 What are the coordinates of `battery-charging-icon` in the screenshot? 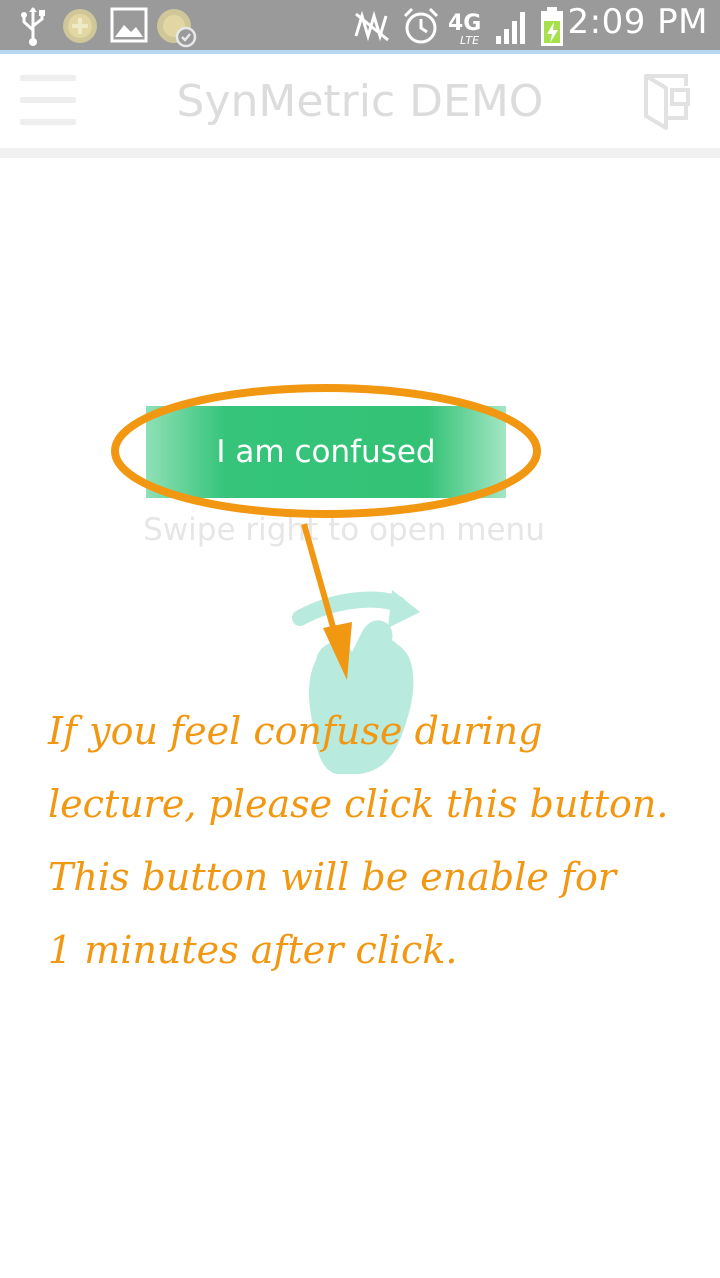 It's located at (552, 26).